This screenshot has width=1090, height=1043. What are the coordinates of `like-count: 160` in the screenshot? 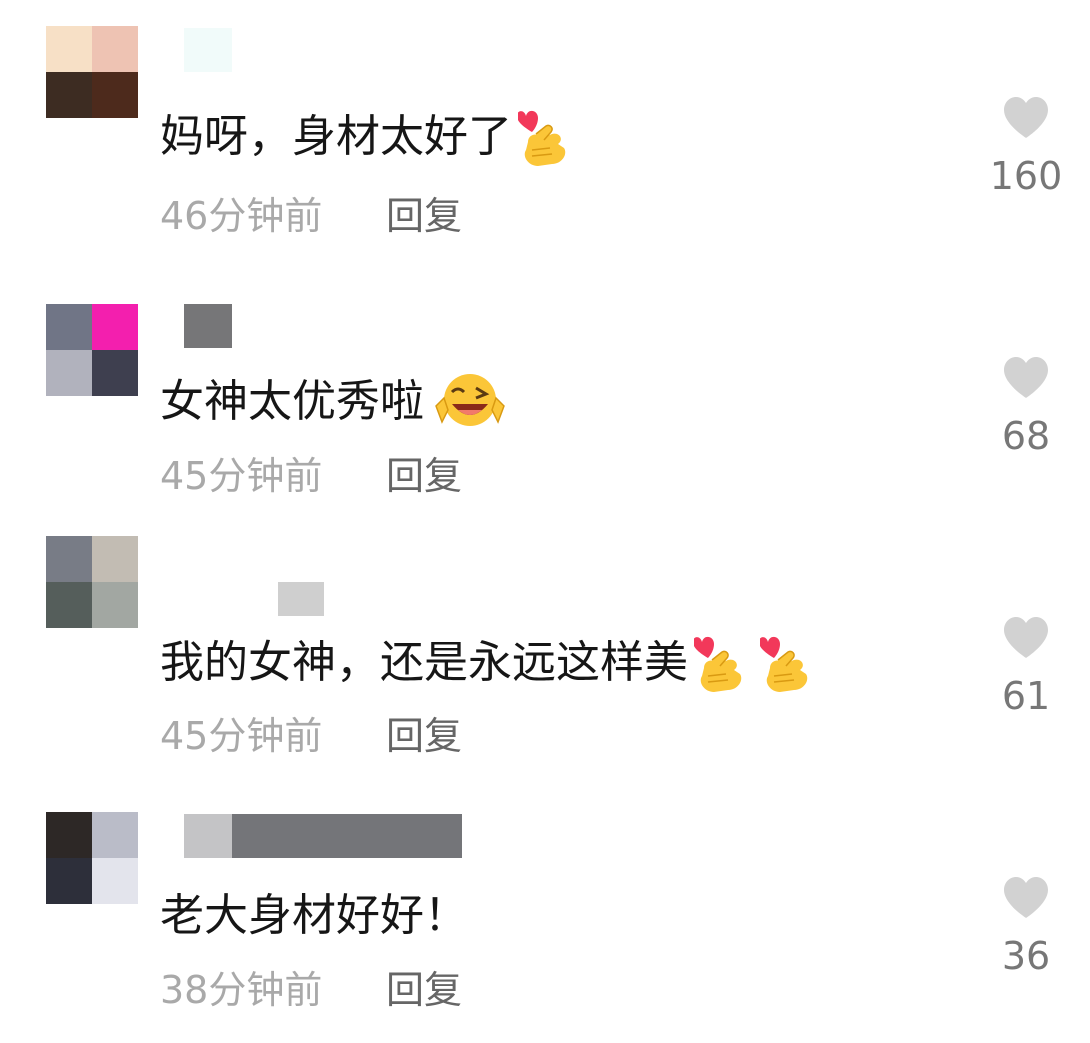 It's located at (1026, 176).